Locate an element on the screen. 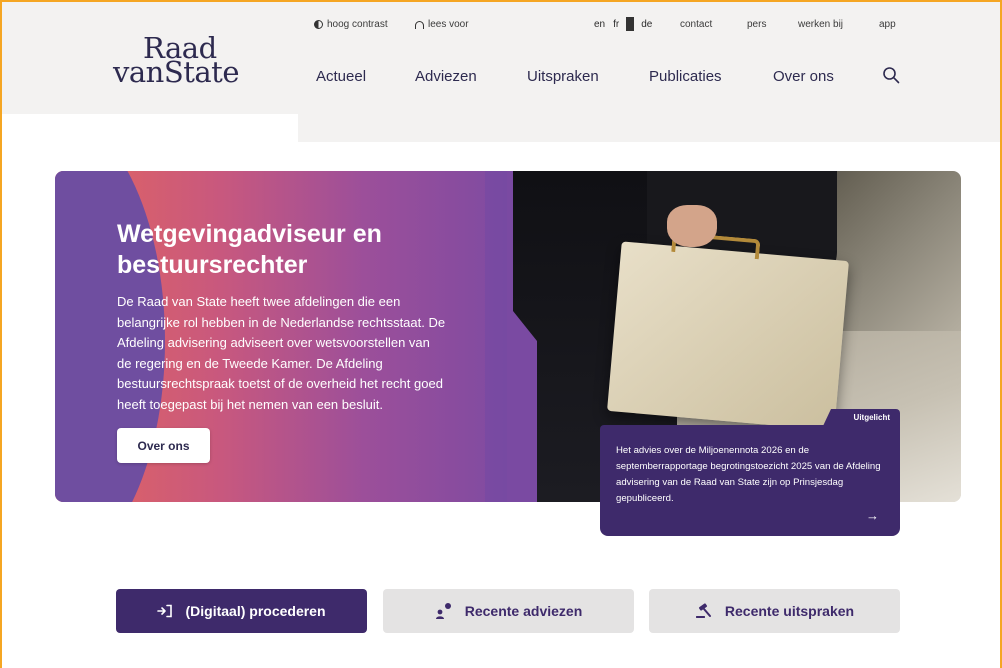 The height and width of the screenshot is (668, 1002). recent-advice-label: Recente adviezen is located at coordinates (523, 611).